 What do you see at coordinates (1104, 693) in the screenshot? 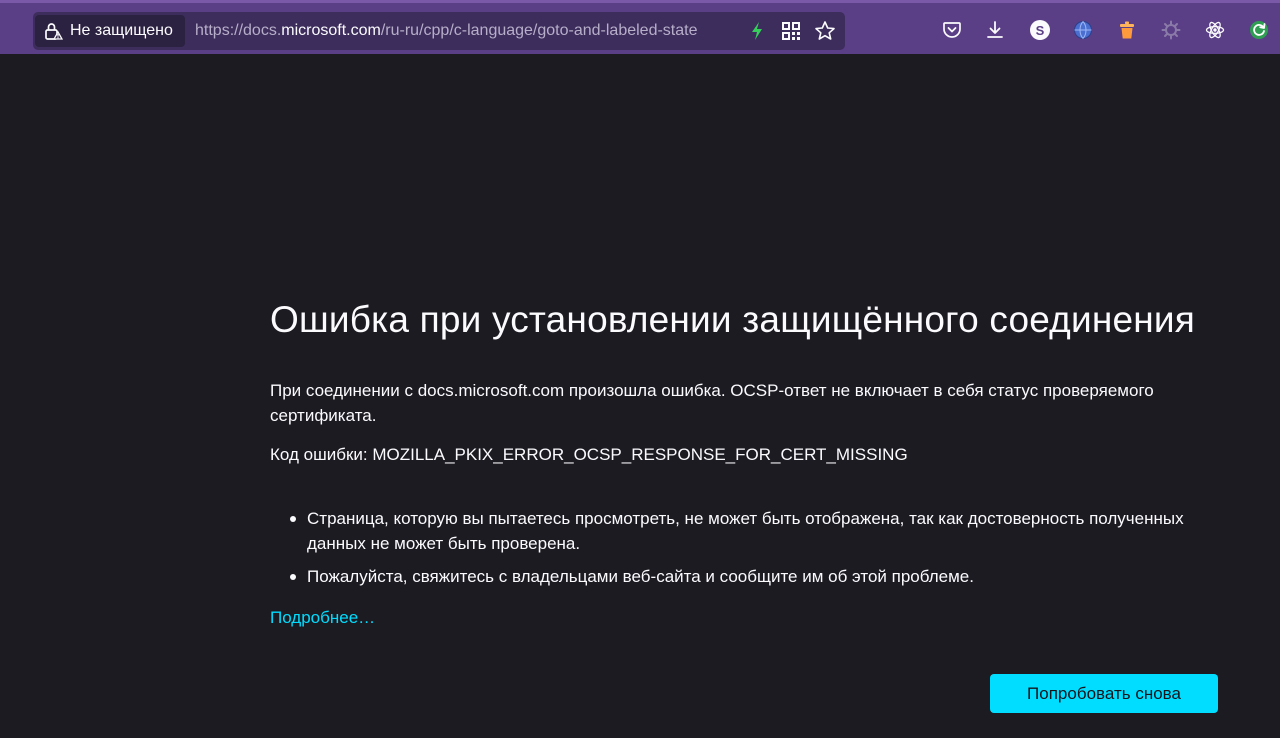
I see `try-again-button: Попробовать снова` at bounding box center [1104, 693].